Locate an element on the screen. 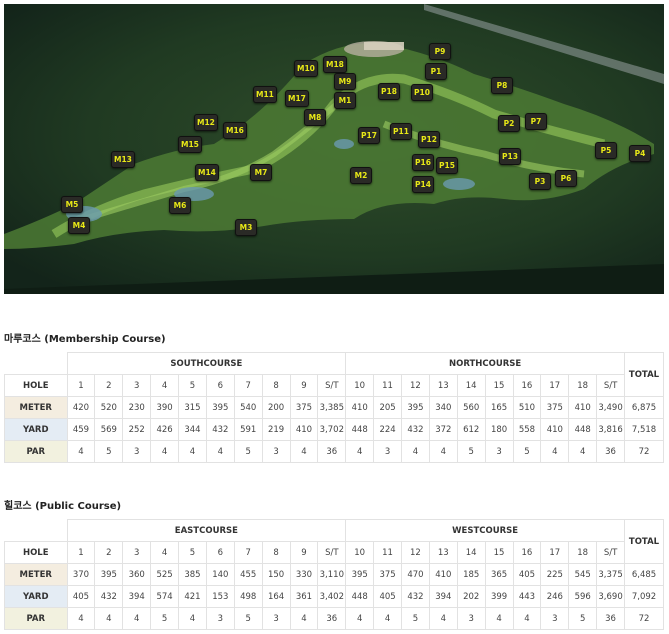  meter-cell: 3,375 is located at coordinates (610, 574).